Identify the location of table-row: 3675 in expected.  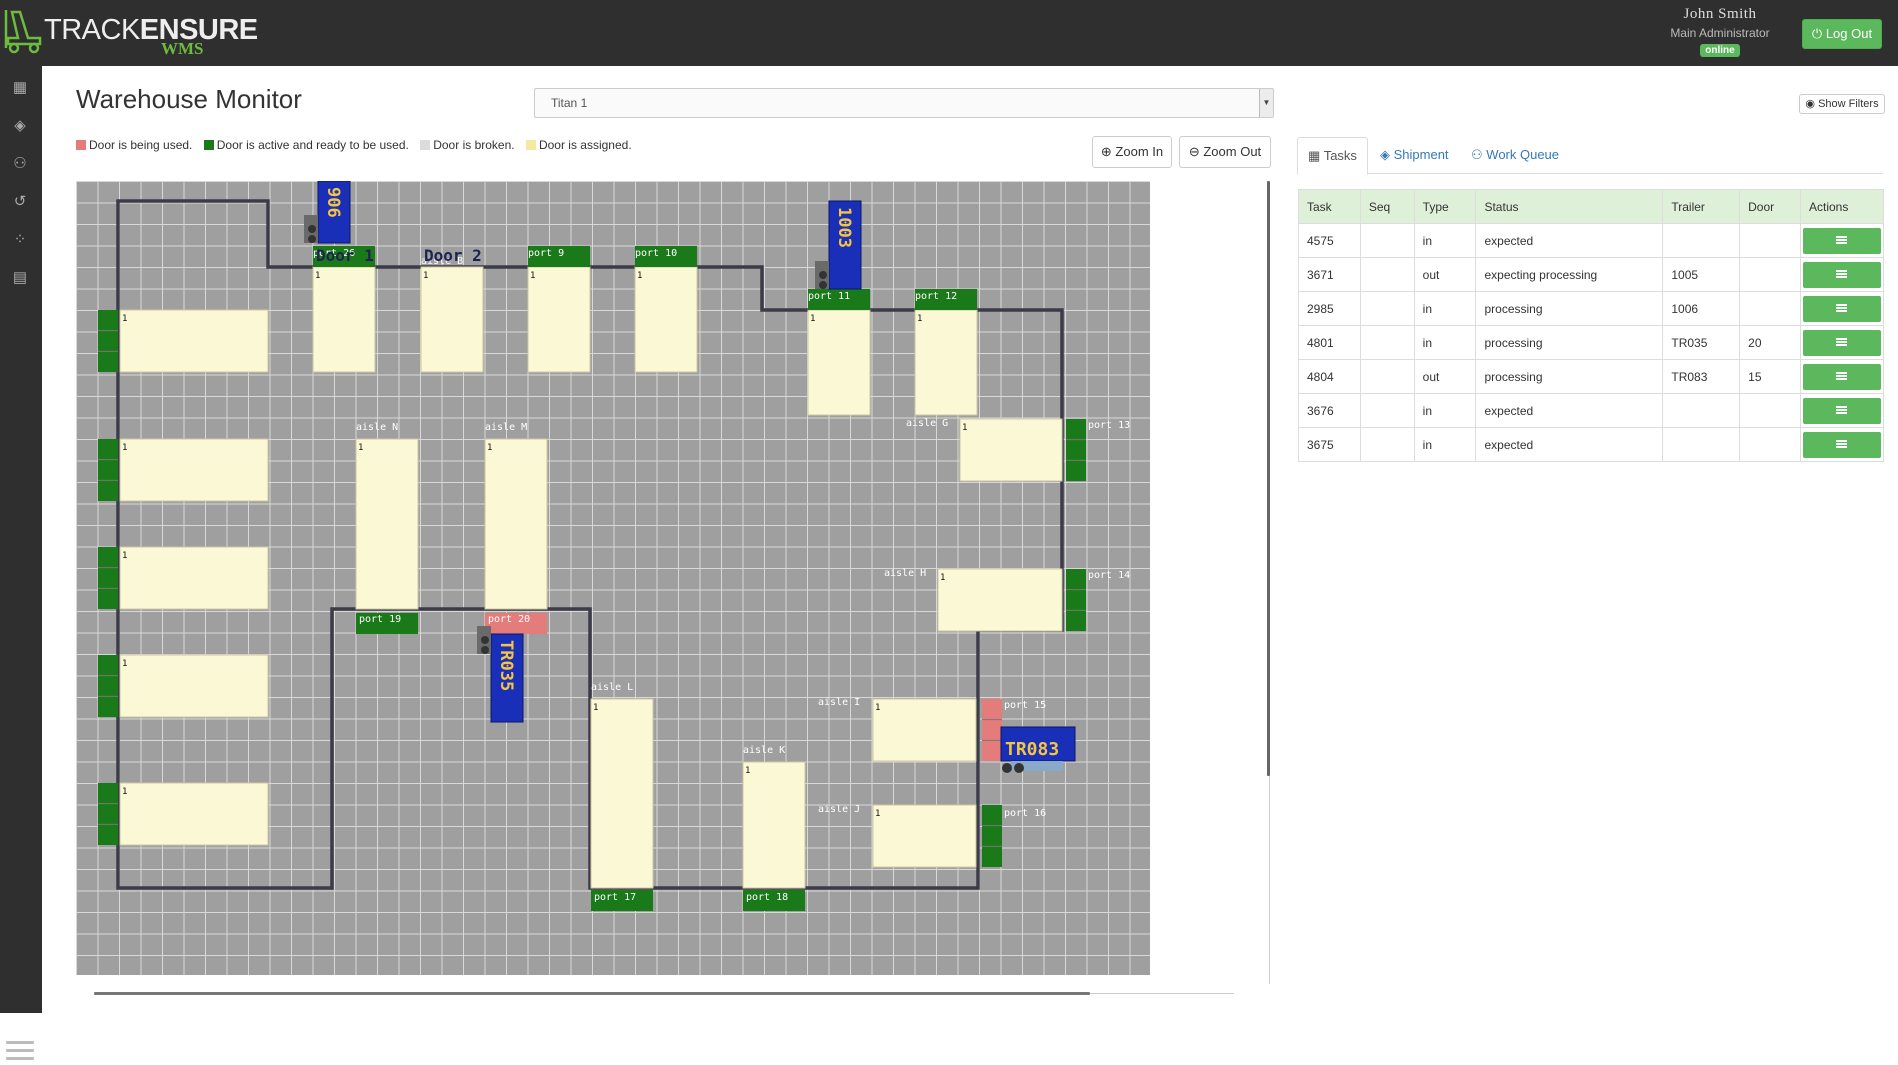
(1591, 444).